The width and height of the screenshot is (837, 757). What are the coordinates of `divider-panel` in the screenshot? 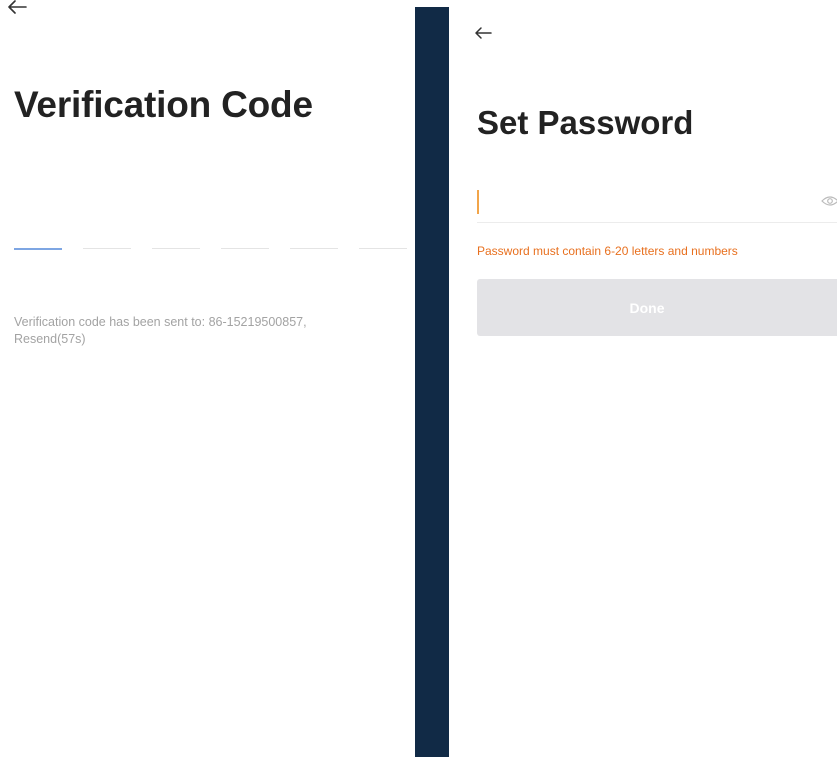 It's located at (432, 382).